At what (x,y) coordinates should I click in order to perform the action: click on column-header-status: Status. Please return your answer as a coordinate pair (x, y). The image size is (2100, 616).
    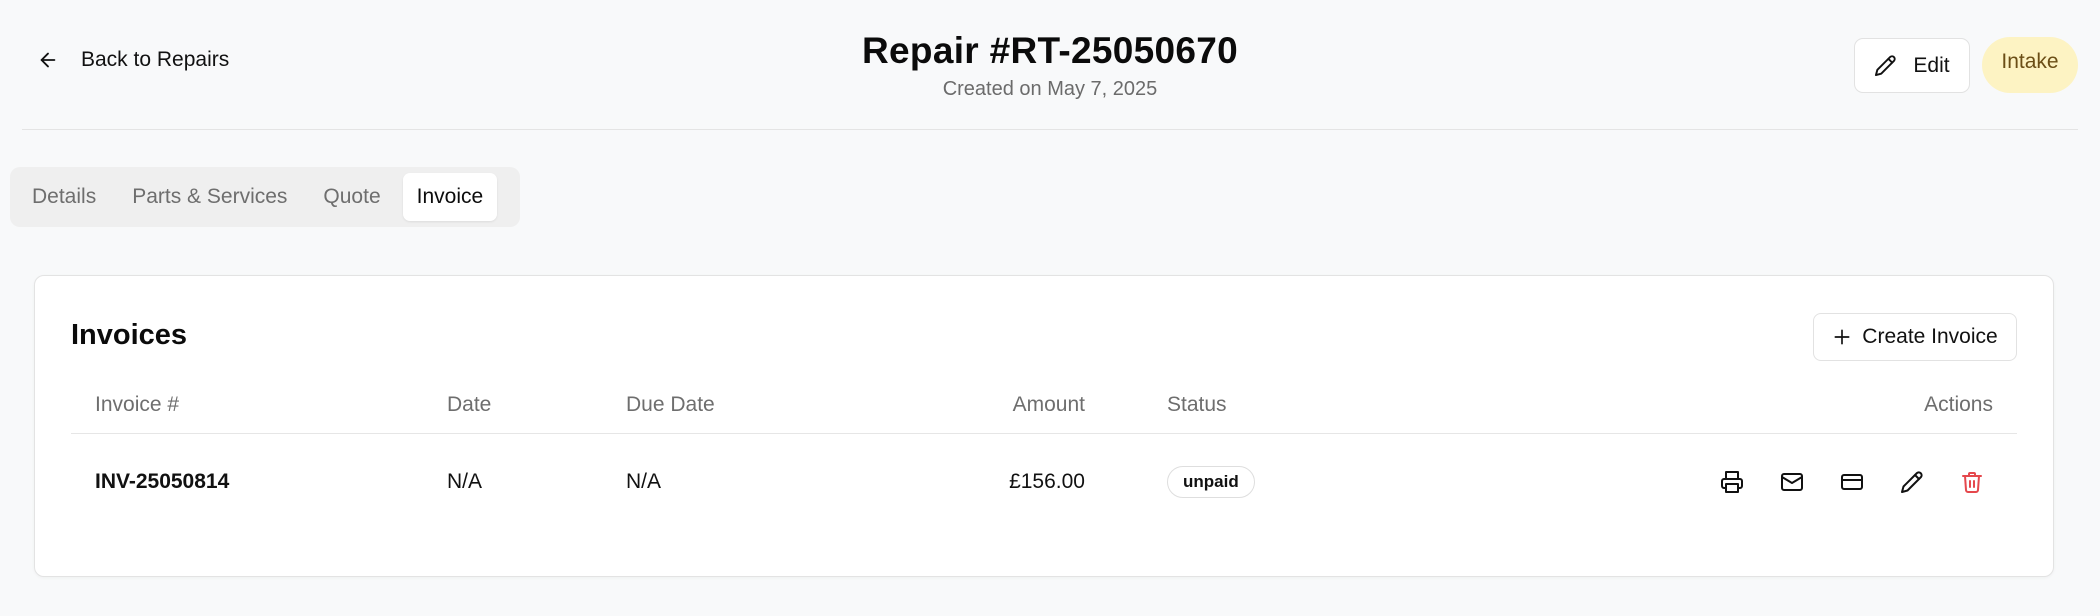
    Looking at the image, I should click on (1197, 404).